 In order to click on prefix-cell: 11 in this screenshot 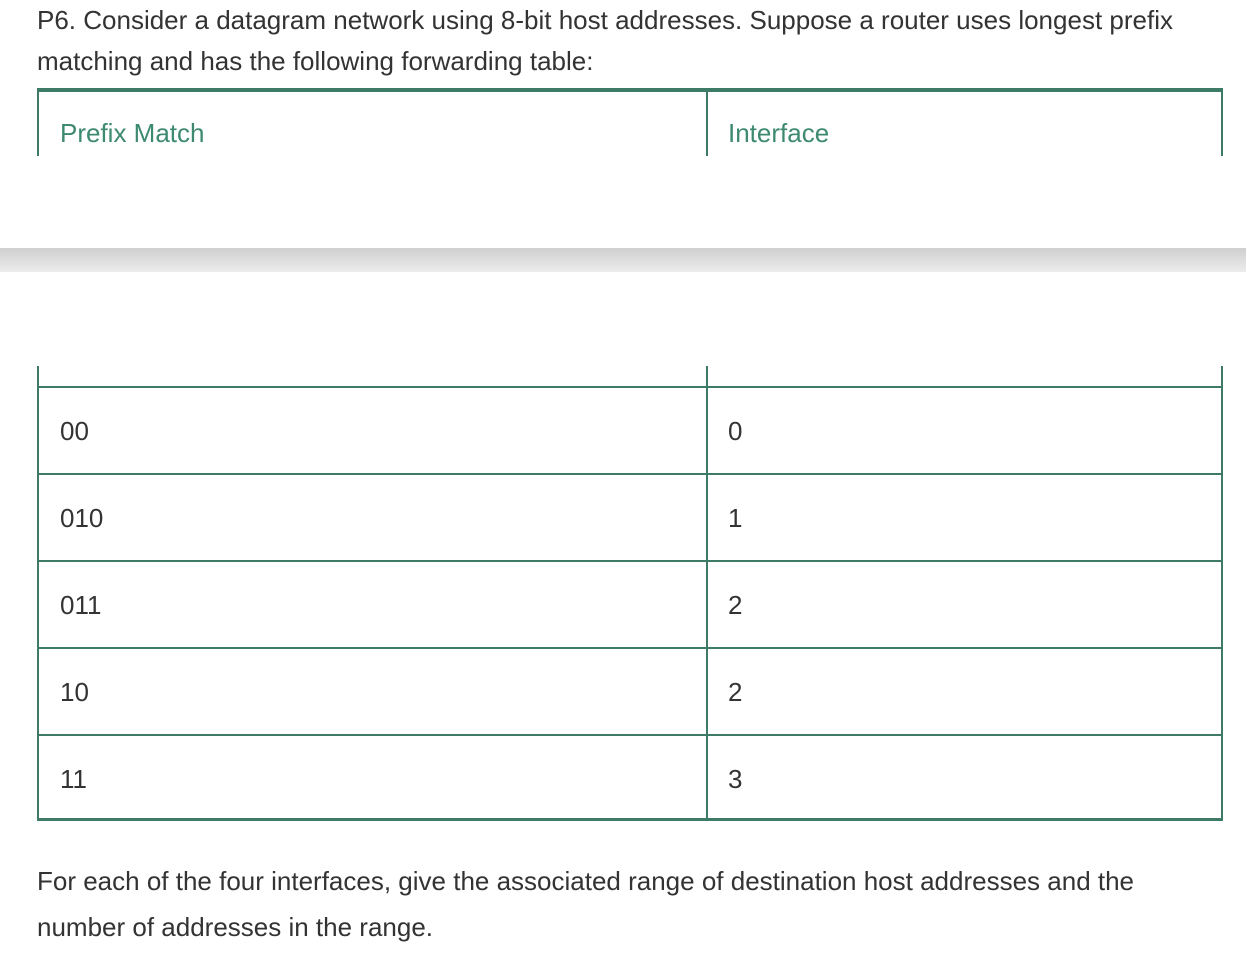, I will do `click(372, 777)`.